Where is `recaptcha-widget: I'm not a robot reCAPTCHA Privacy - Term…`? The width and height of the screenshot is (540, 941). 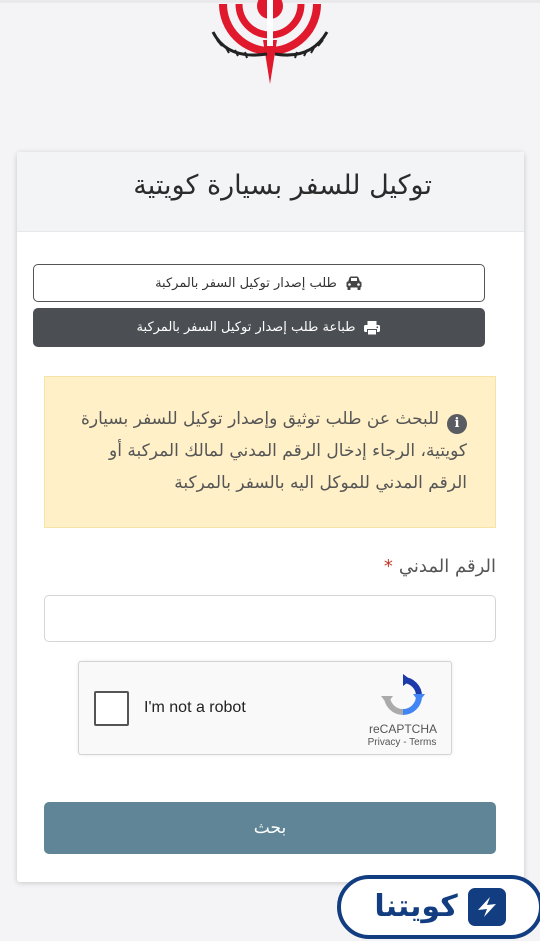
recaptcha-widget: I'm not a robot reCAPTCHA Privacy - Term… is located at coordinates (265, 708).